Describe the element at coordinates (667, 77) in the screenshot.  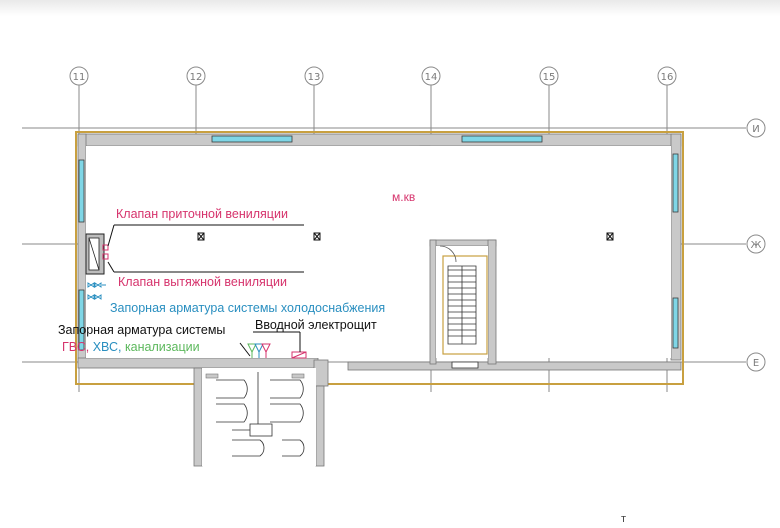
I see `axis-label-16: 16` at that location.